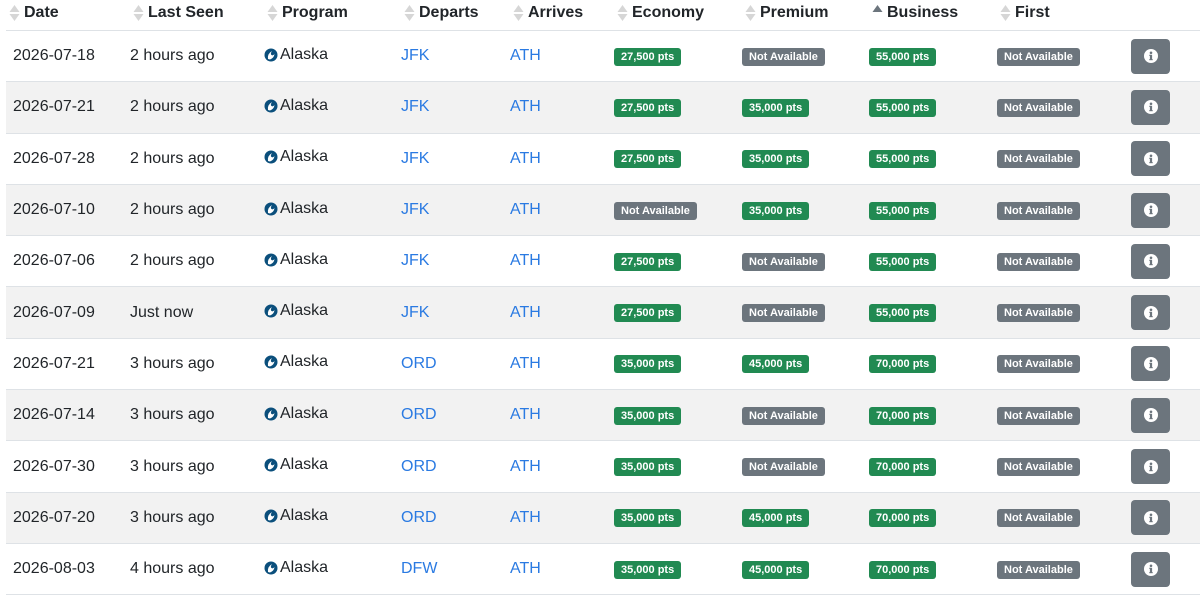  Describe the element at coordinates (1060, 15) in the screenshot. I see `column-header-first: First` at that location.